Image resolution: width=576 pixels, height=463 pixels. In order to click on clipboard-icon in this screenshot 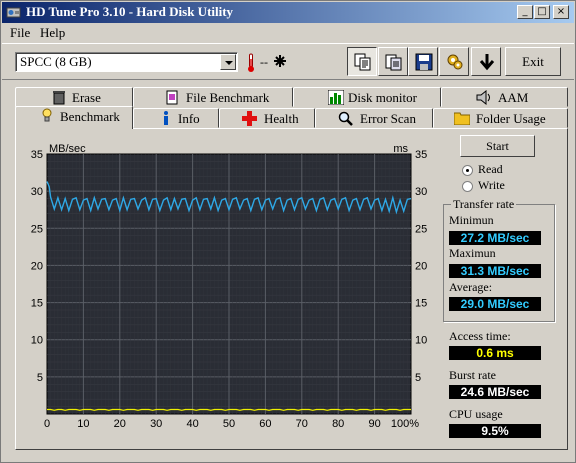, I will do `click(393, 62)`.